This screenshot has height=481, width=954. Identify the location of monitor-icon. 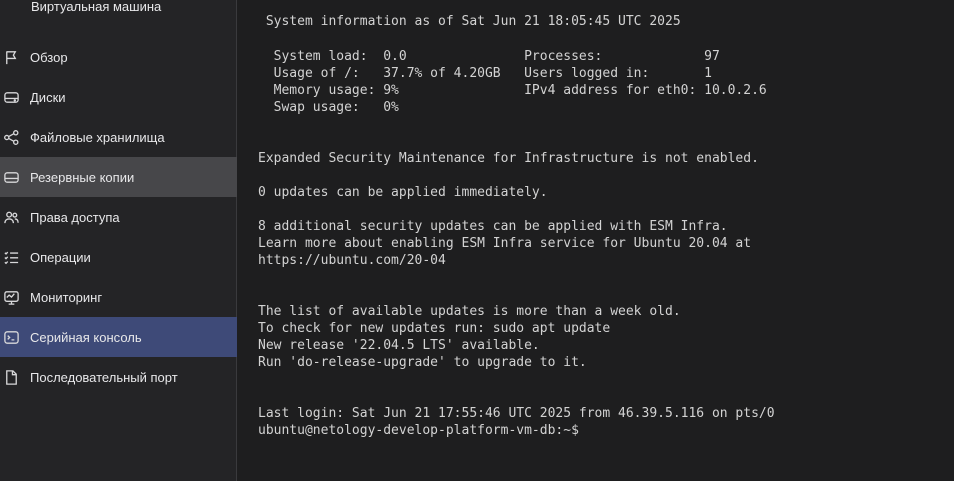
(11, 297).